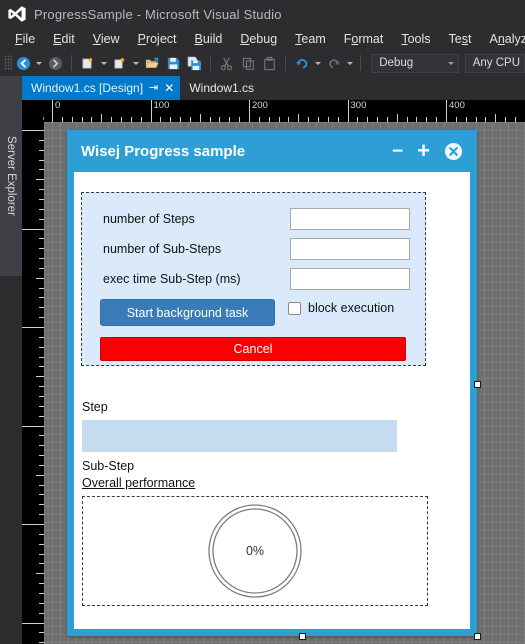 This screenshot has width=525, height=644. Describe the element at coordinates (351, 308) in the screenshot. I see `block-execution-label: block execution` at that location.